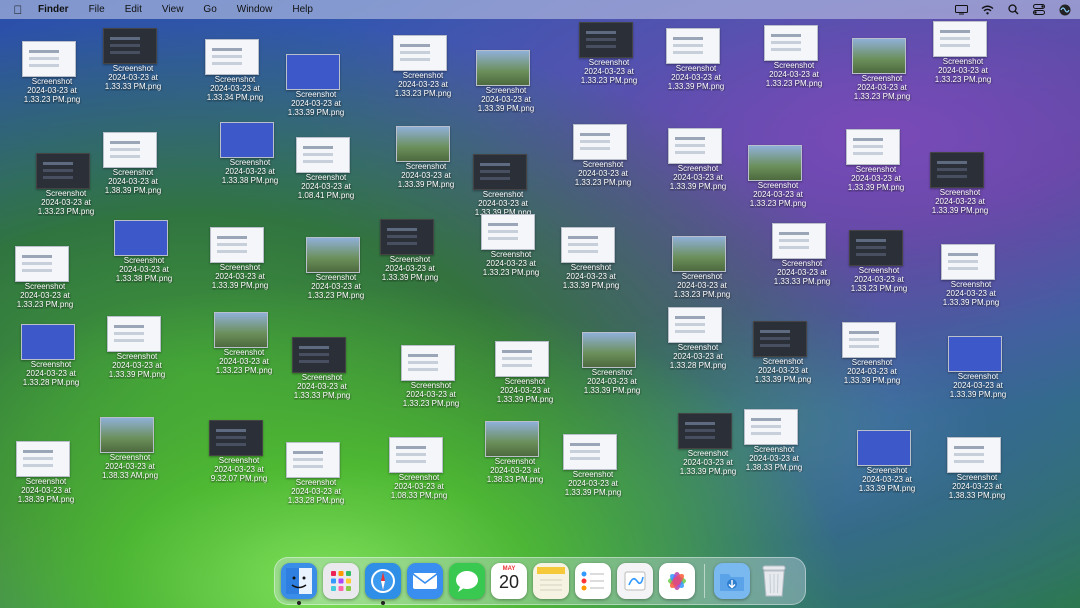  What do you see at coordinates (635, 581) in the screenshot?
I see `freeform-icon` at bounding box center [635, 581].